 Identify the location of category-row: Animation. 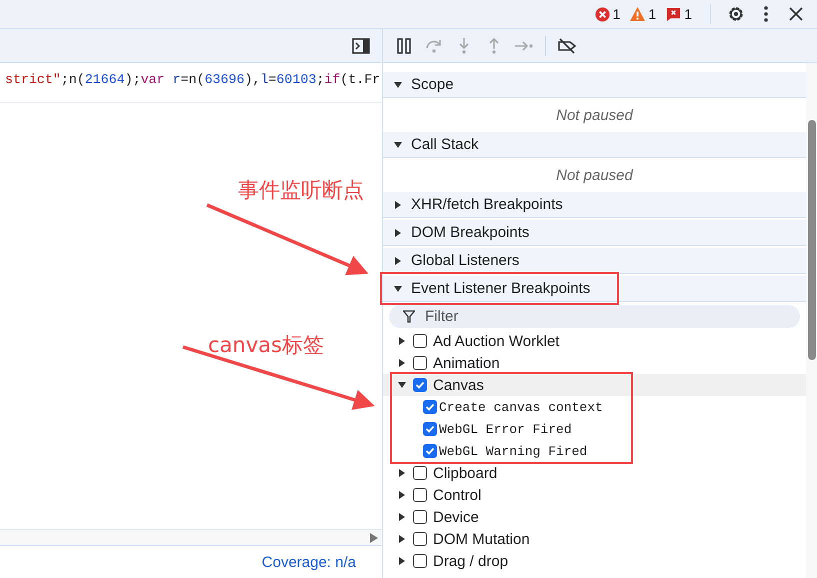
(594, 363).